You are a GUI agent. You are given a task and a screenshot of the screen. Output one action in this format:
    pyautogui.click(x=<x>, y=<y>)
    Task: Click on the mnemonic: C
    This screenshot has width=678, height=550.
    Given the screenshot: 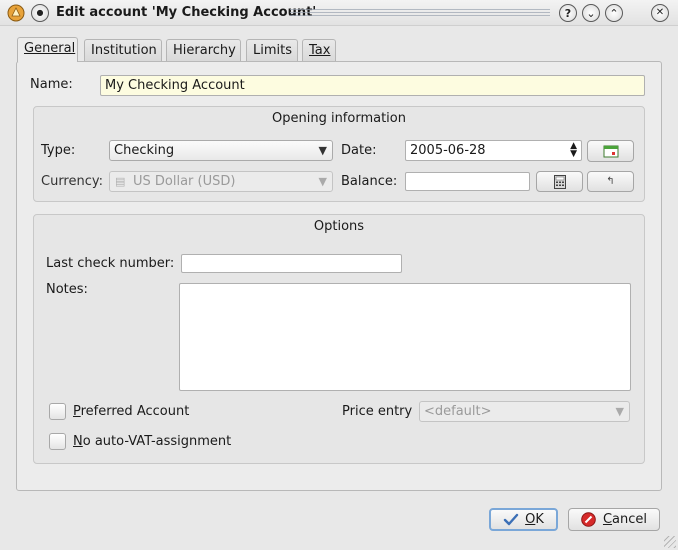 What is the action you would take?
    pyautogui.click(x=607, y=519)
    